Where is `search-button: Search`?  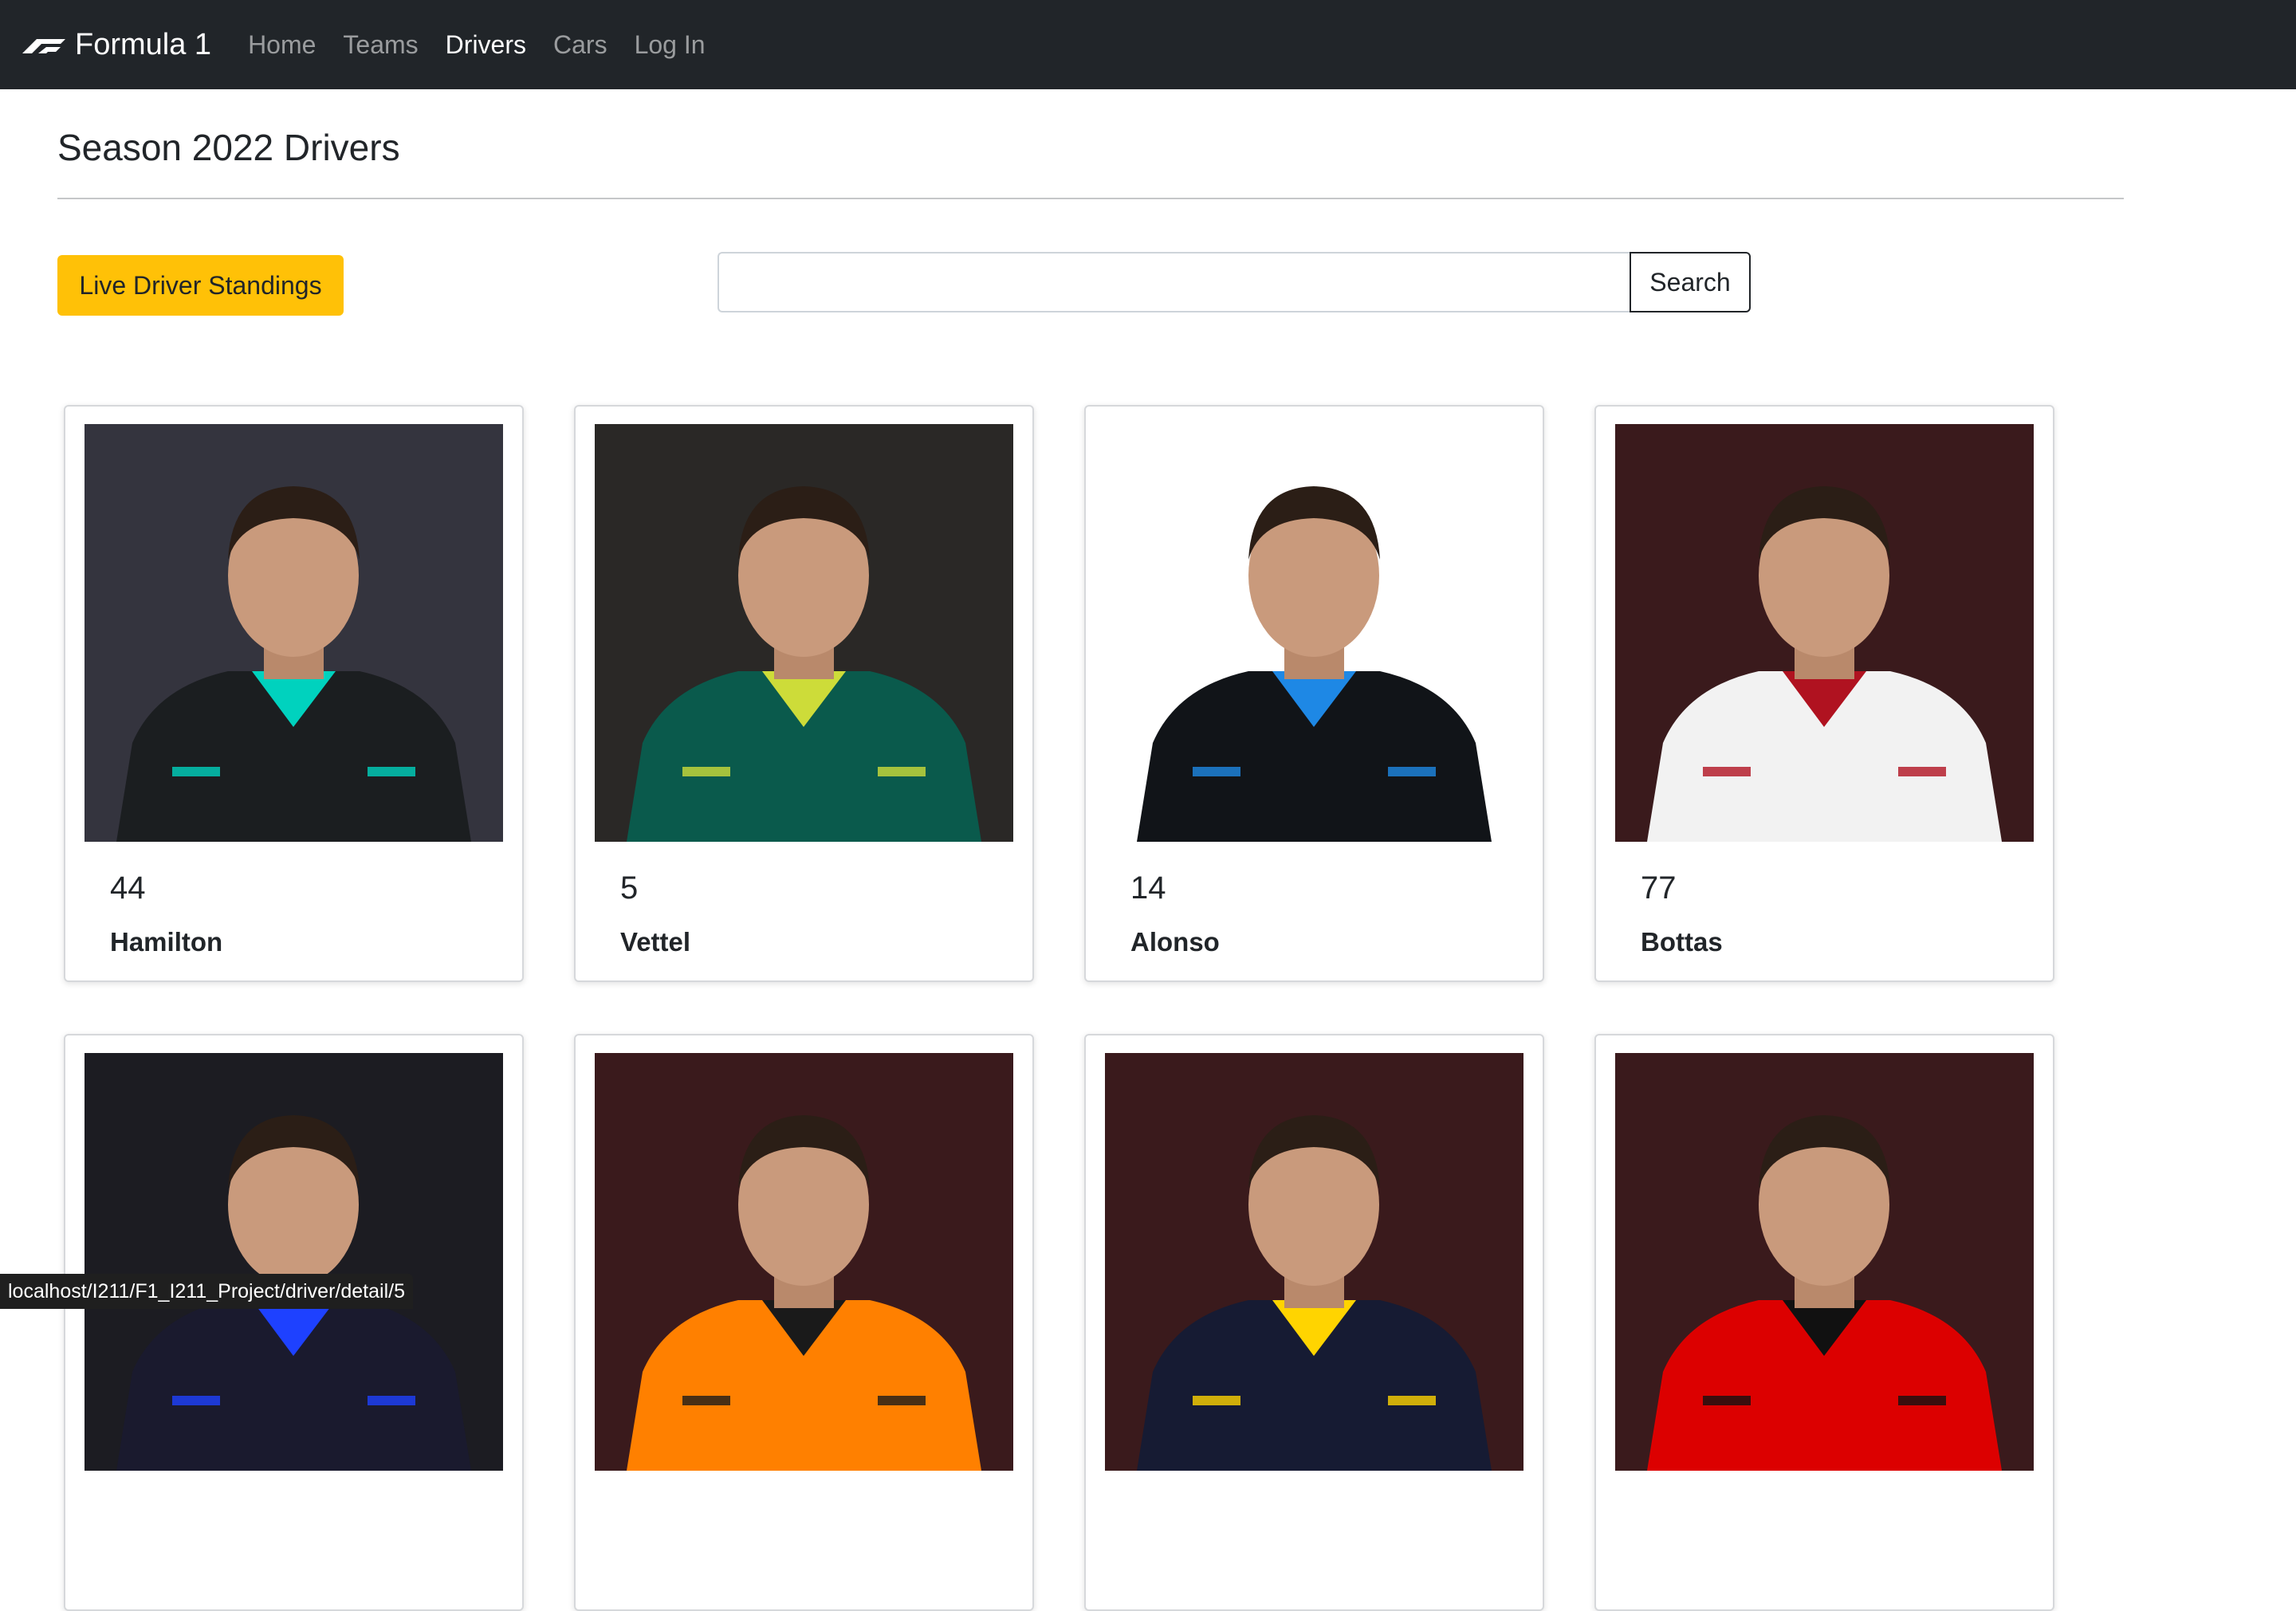 search-button: Search is located at coordinates (1691, 282).